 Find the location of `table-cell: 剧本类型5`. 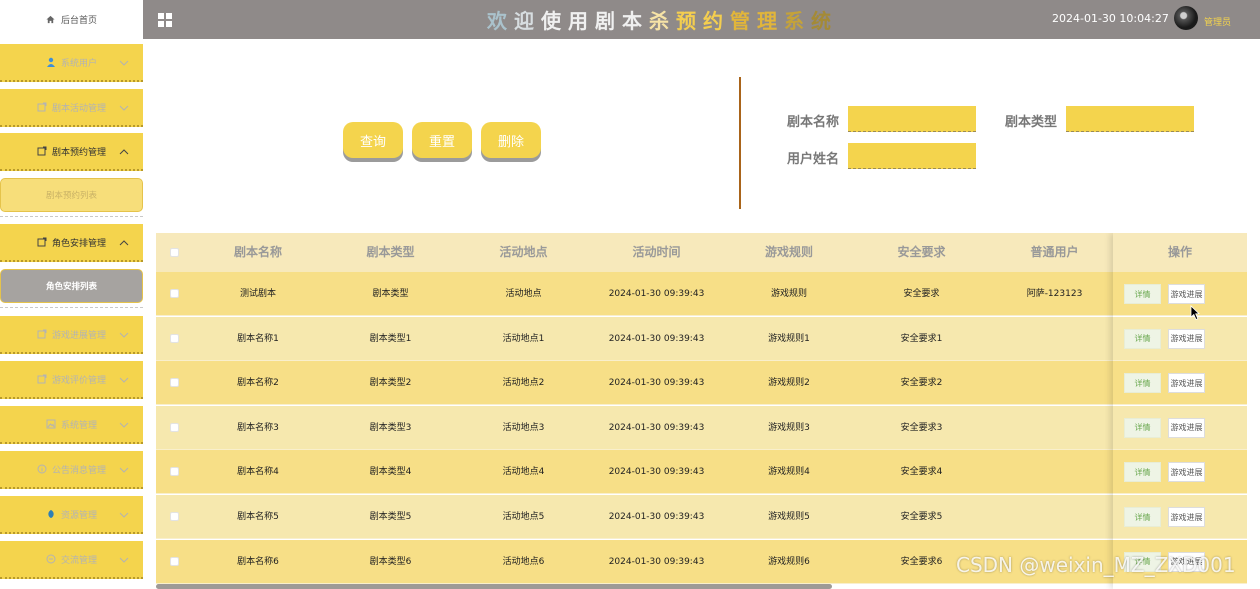

table-cell: 剧本类型5 is located at coordinates (390, 517).